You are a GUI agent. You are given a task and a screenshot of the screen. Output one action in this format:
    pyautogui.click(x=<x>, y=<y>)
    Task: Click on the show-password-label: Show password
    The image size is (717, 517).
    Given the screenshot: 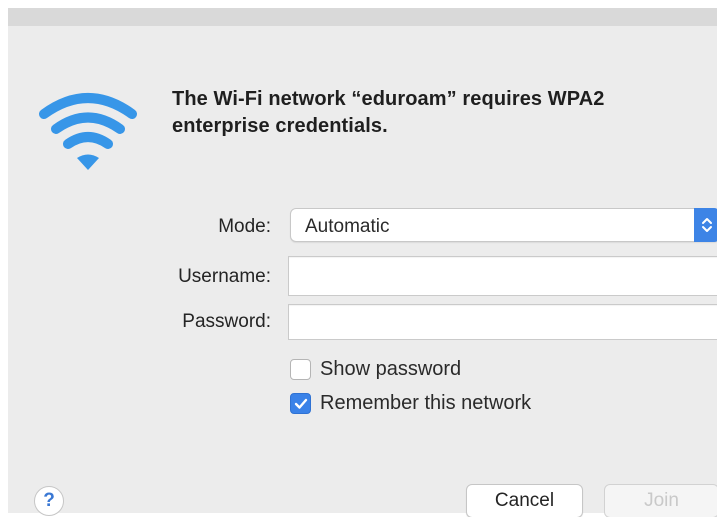 What is the action you would take?
    pyautogui.click(x=391, y=369)
    